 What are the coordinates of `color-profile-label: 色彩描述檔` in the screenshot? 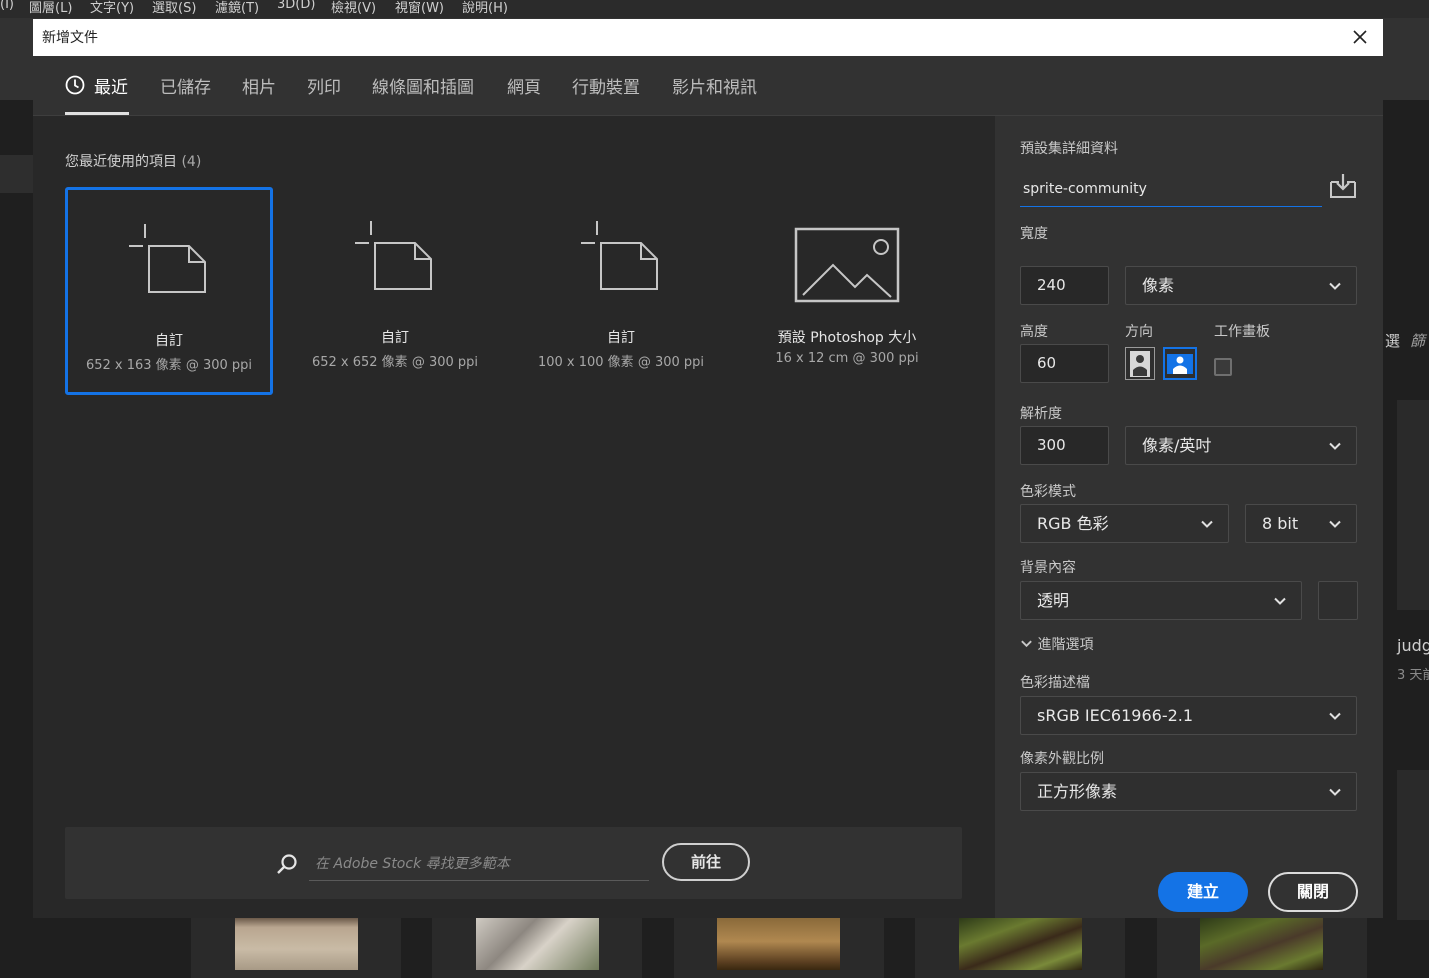 It's located at (1055, 683).